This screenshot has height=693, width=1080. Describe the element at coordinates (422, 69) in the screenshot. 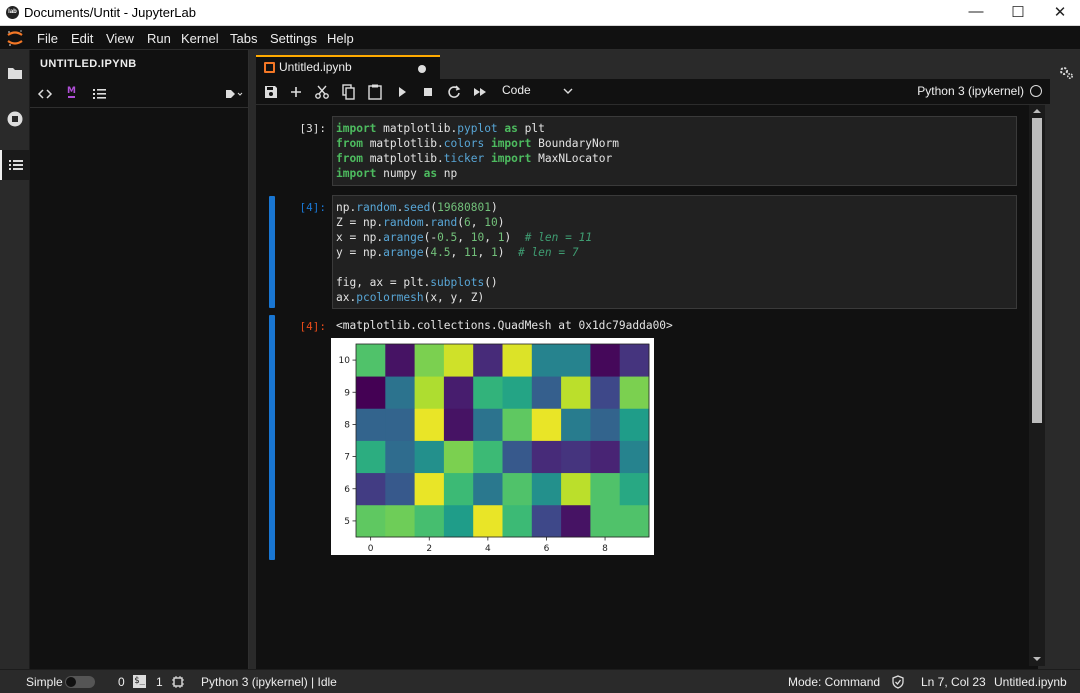

I see `unsaved-dot-icon` at that location.